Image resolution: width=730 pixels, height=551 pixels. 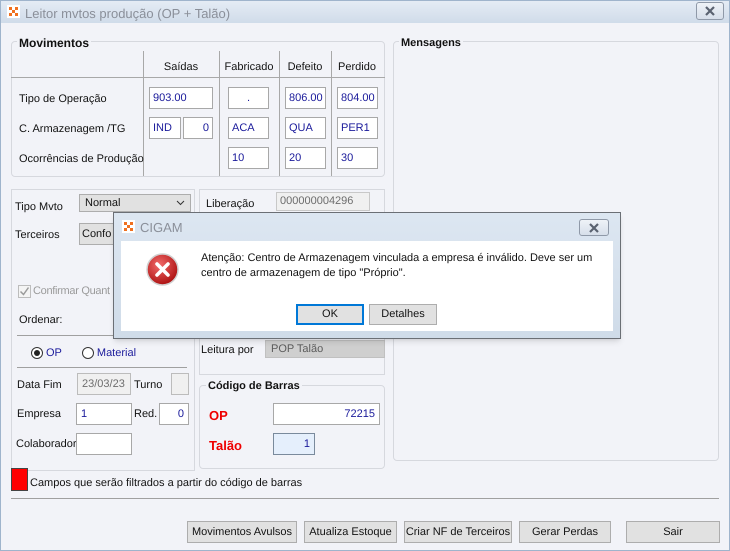 I want to click on input-field: PER1, so click(x=357, y=128).